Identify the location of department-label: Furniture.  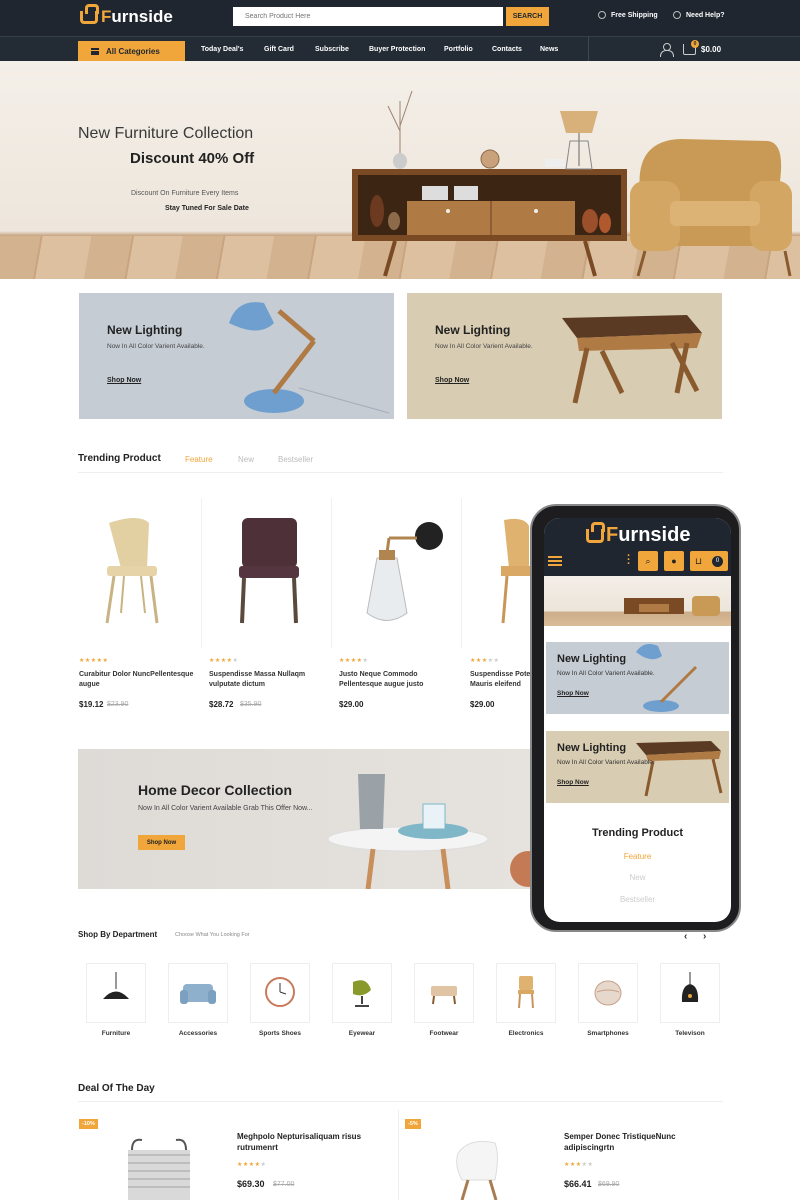
(116, 1033).